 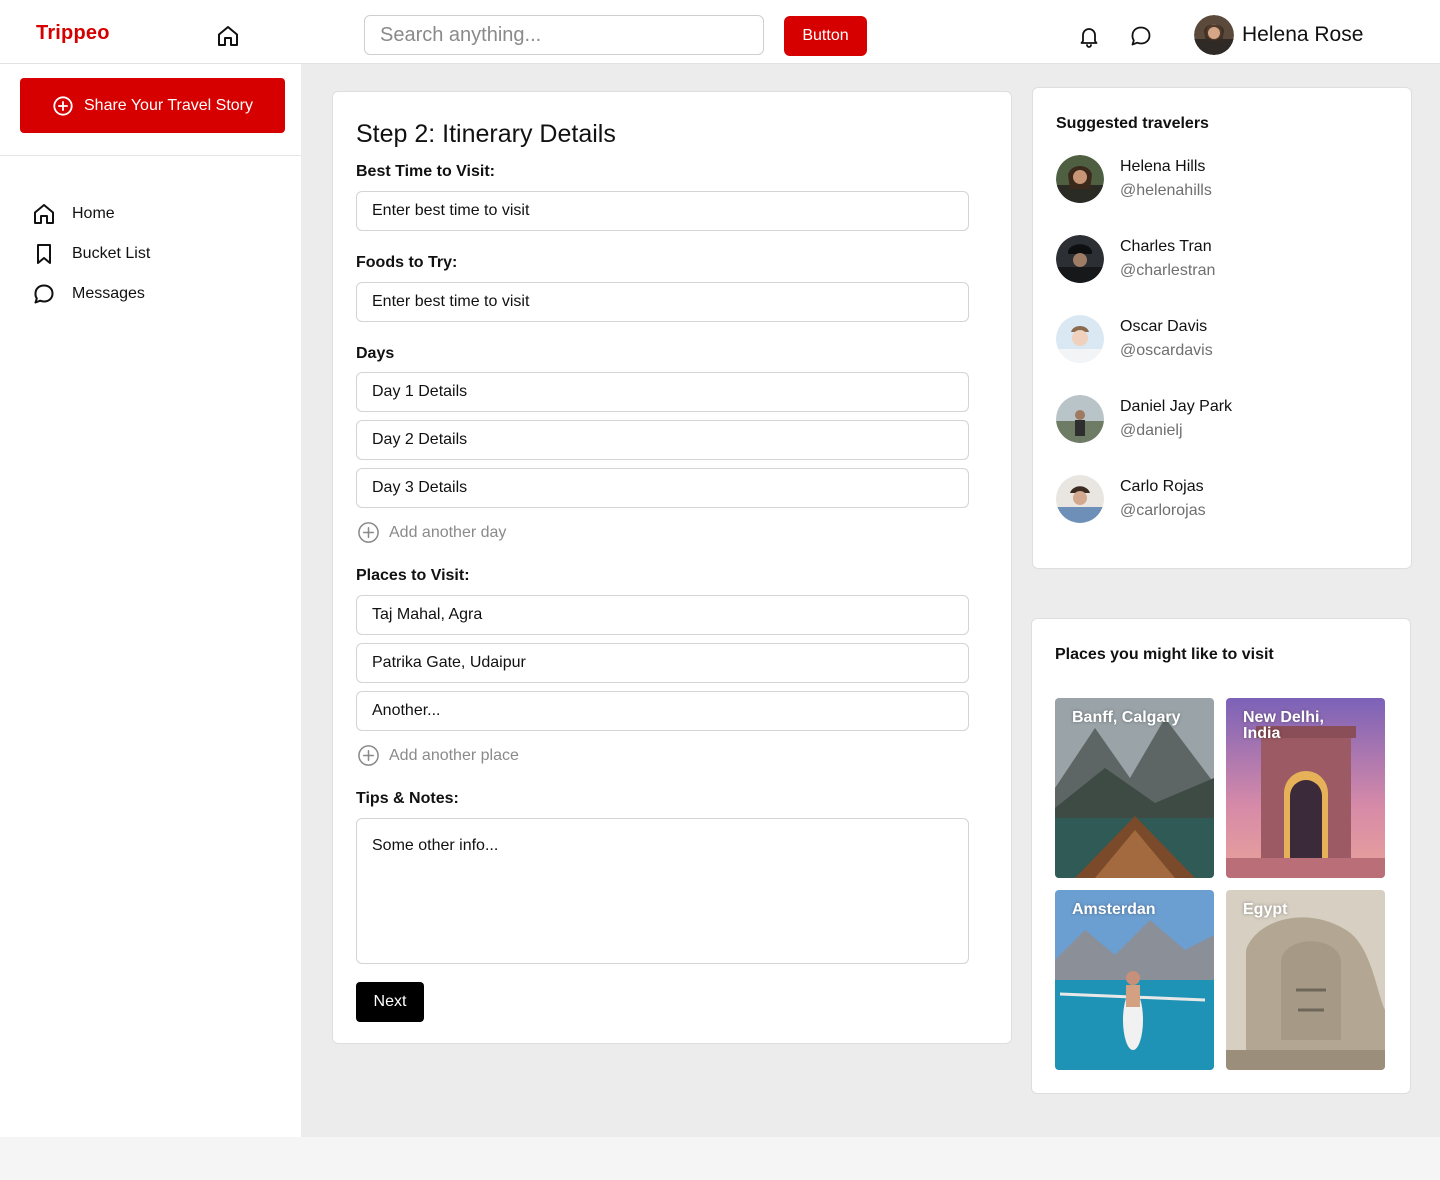 I want to click on add-day-label: Add another day, so click(x=448, y=532).